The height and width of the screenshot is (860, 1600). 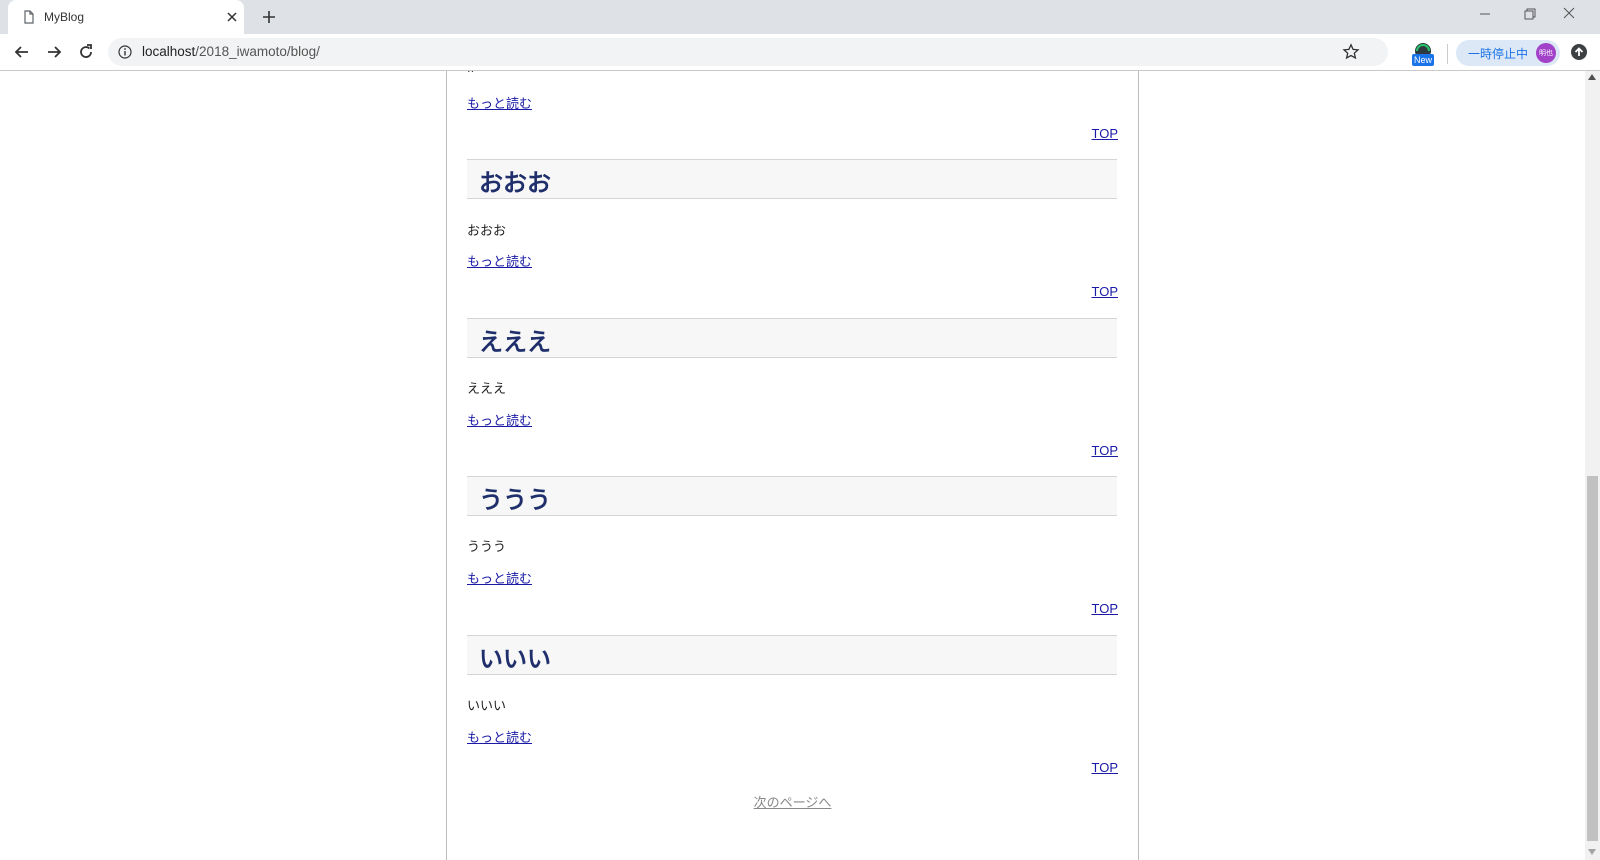 I want to click on post-body: いいい, so click(x=487, y=706).